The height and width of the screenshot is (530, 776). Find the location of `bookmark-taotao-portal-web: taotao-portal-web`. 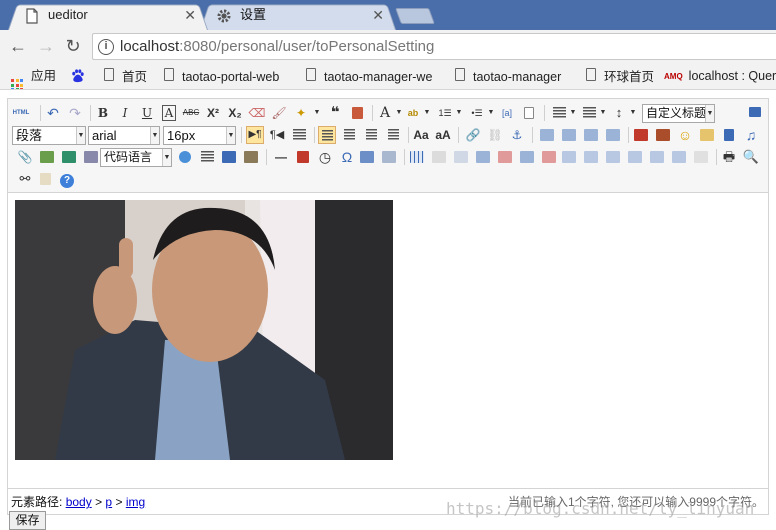

bookmark-taotao-portal-web: taotao-portal-web is located at coordinates (221, 76).